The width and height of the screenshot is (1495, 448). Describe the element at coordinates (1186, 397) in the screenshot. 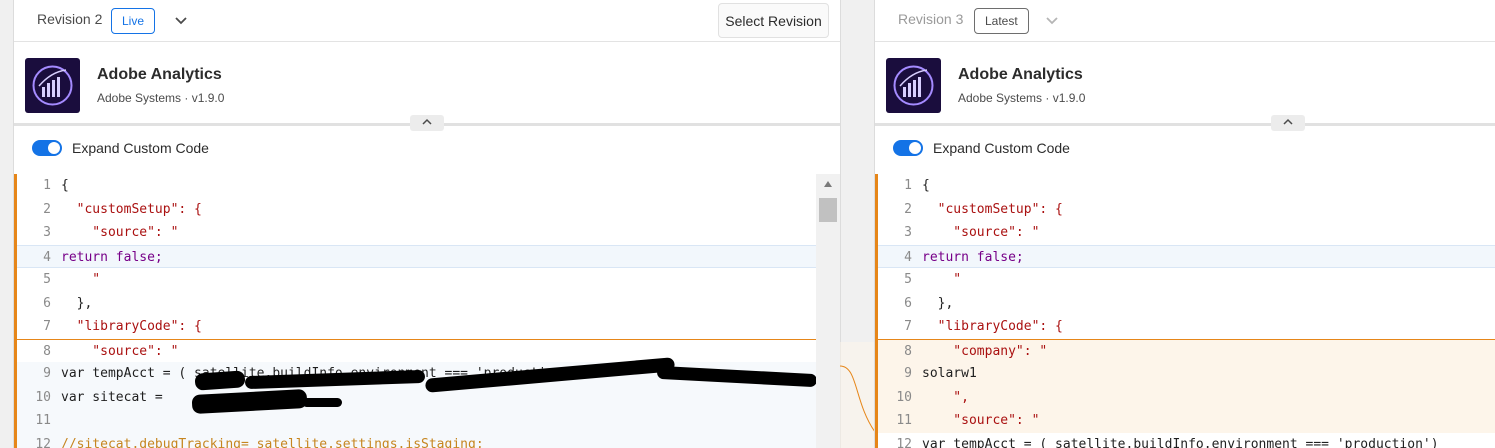

I see `code-line: 10 ",` at that location.